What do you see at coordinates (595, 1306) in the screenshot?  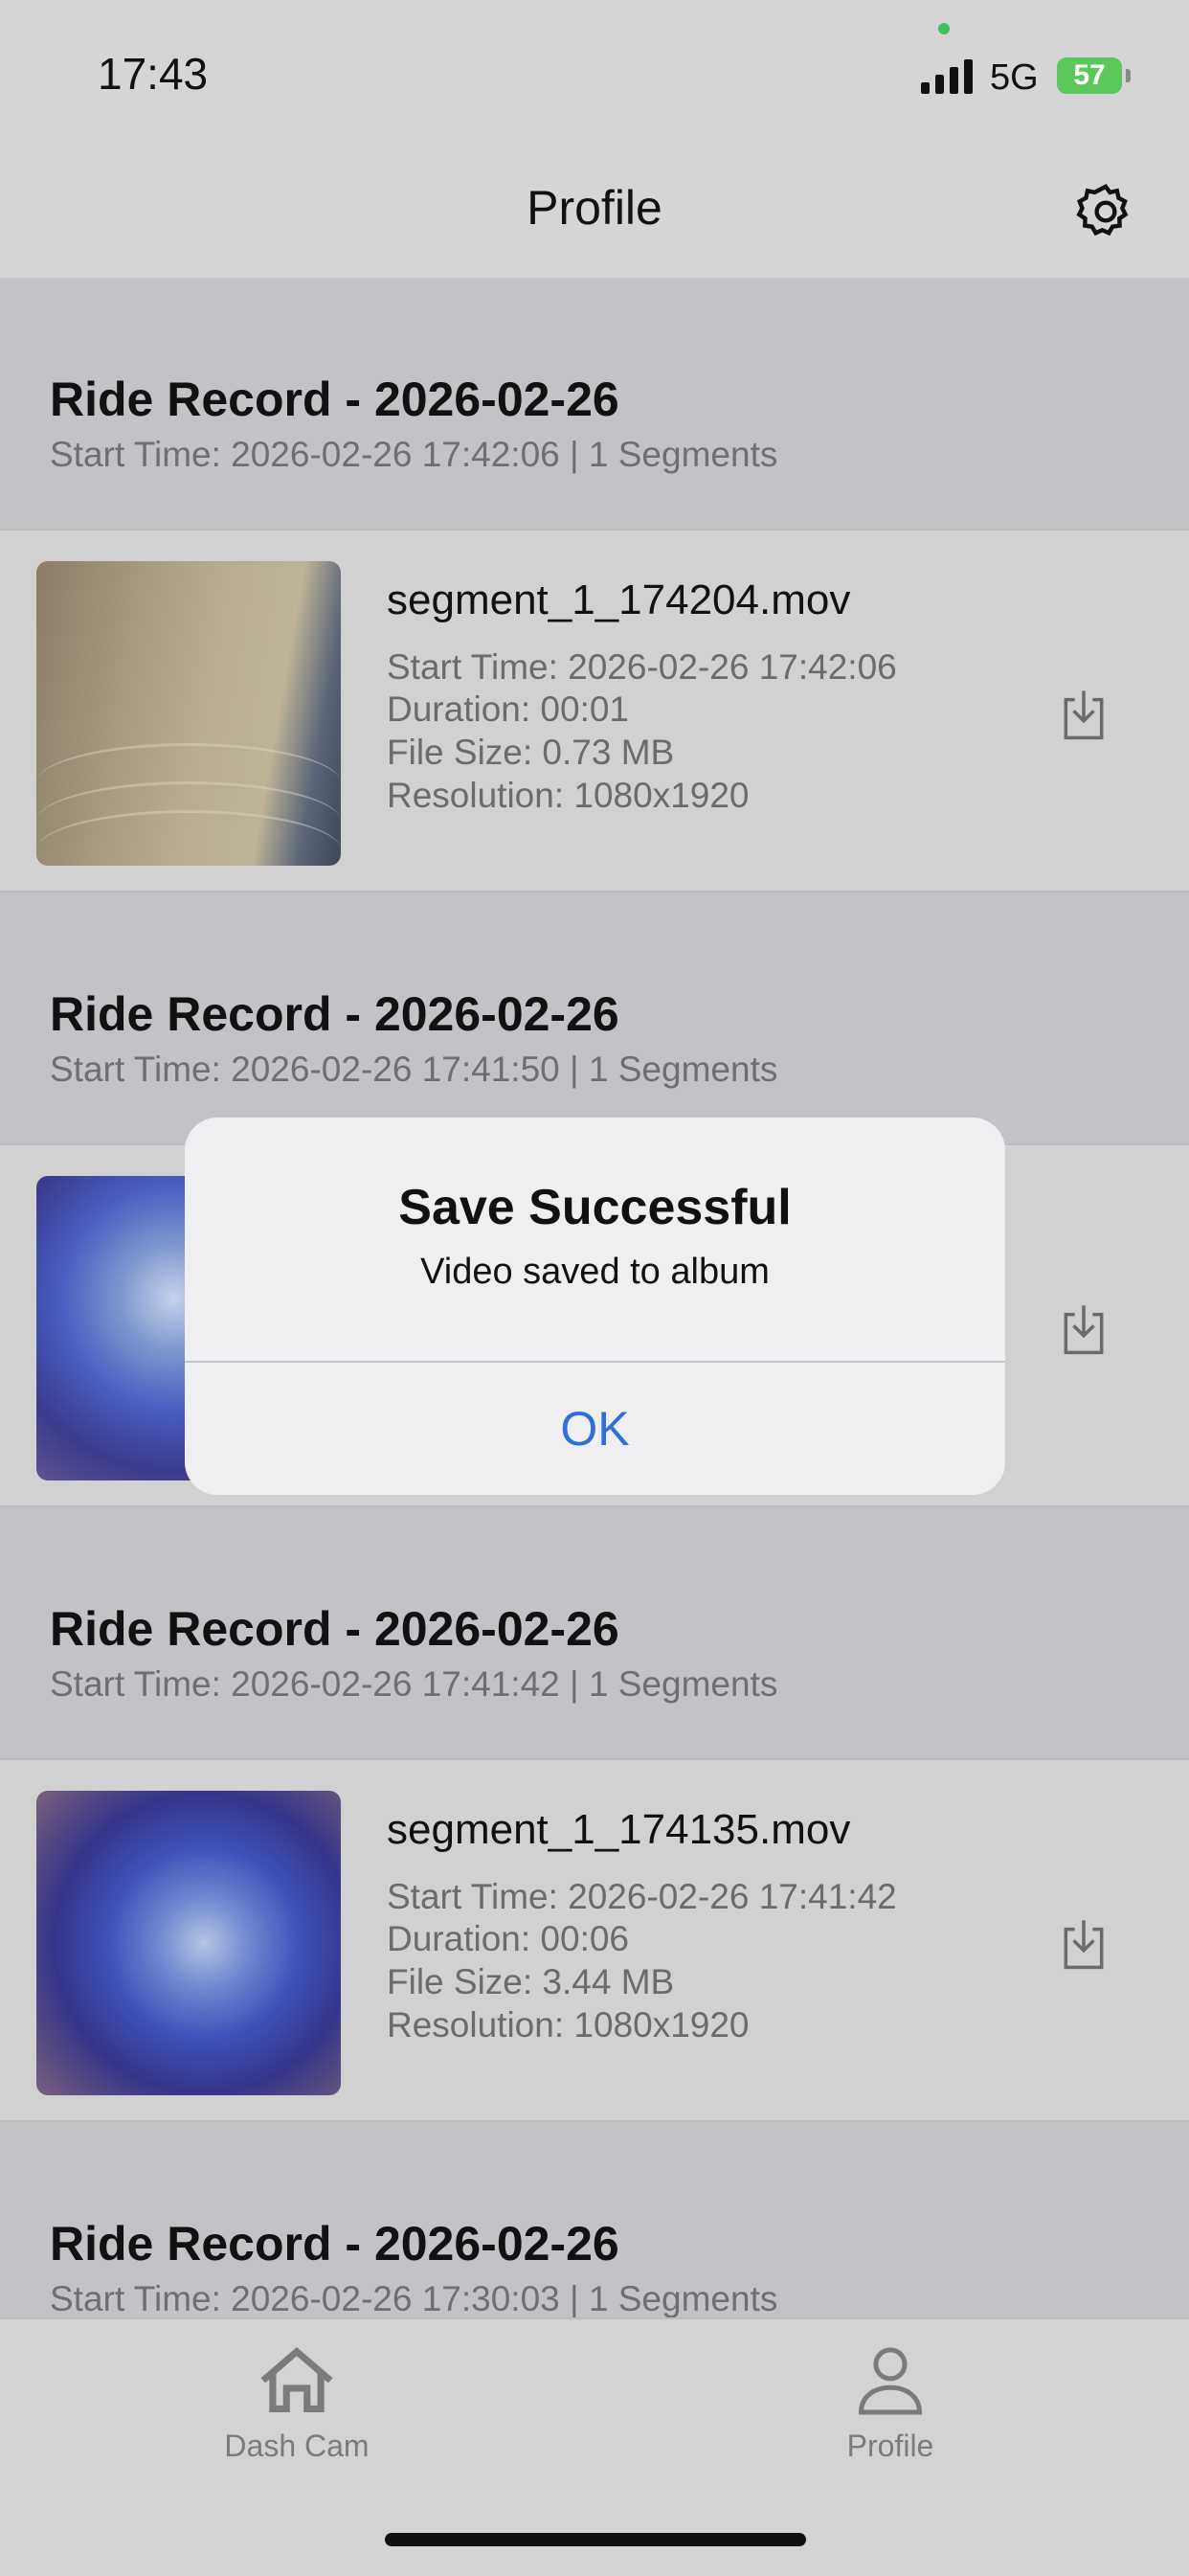 I see `save-success-alert: Save Successful Video saved to album OK` at bounding box center [595, 1306].